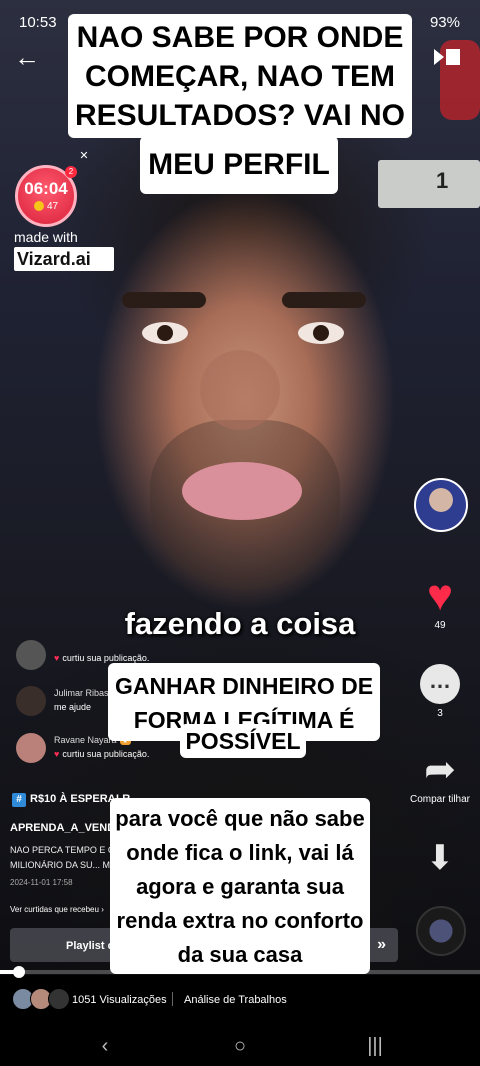 The height and width of the screenshot is (1066, 480). Describe the element at coordinates (447, 57) in the screenshot. I see `cast-icon` at that location.